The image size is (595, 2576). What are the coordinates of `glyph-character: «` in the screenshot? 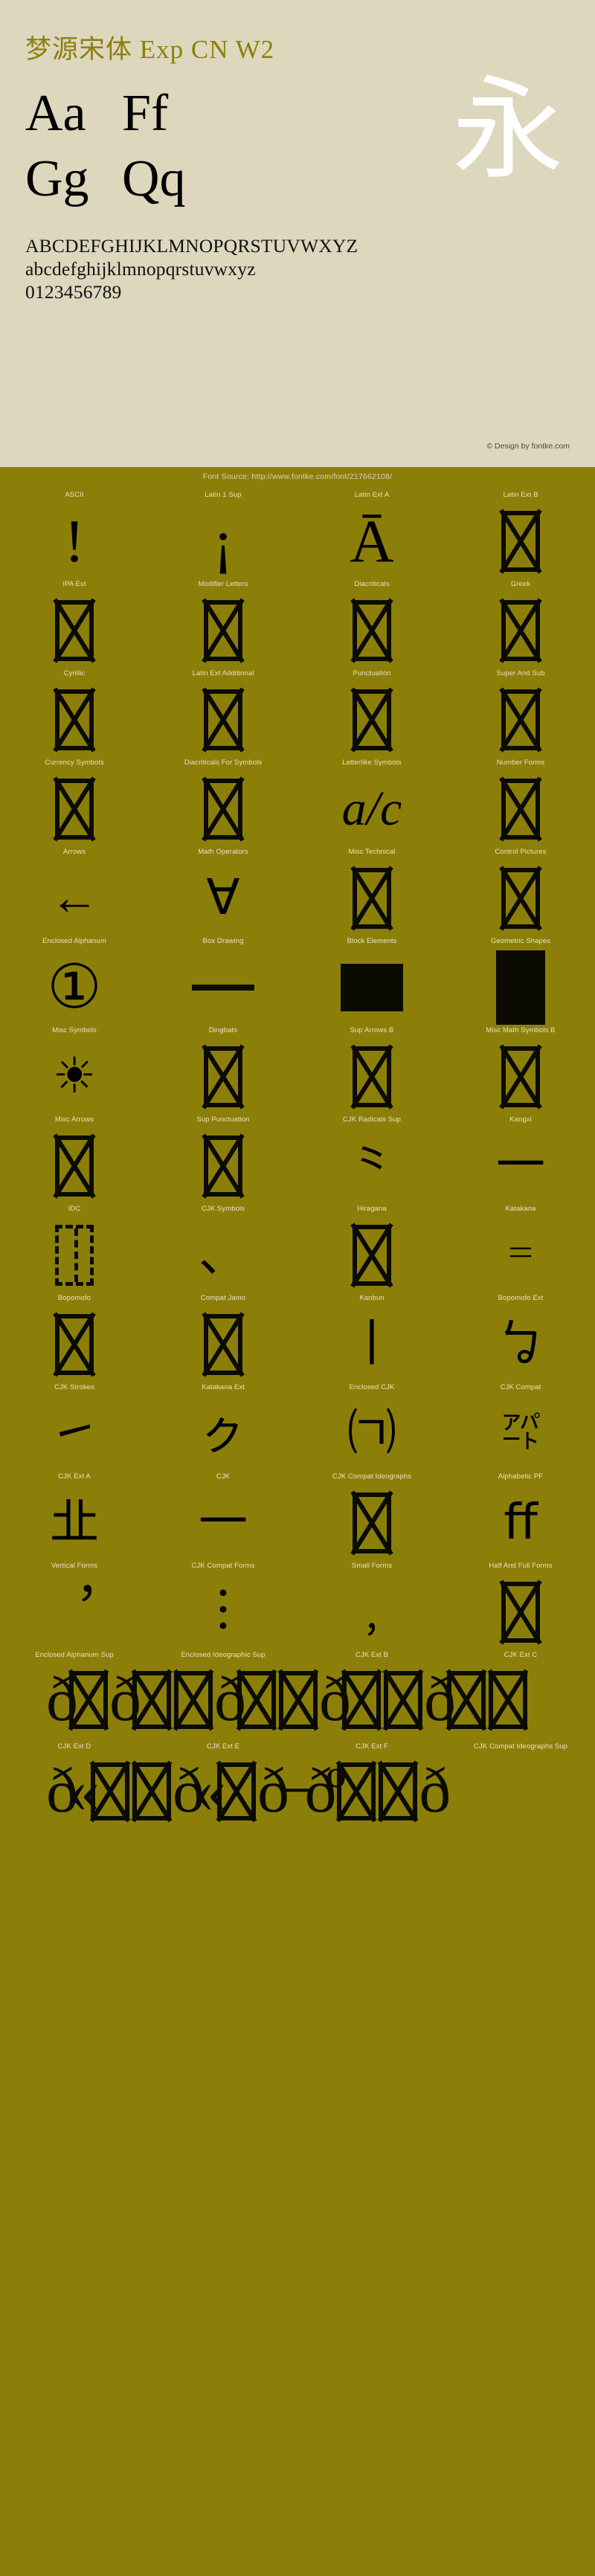 It's located at (84, 1790).